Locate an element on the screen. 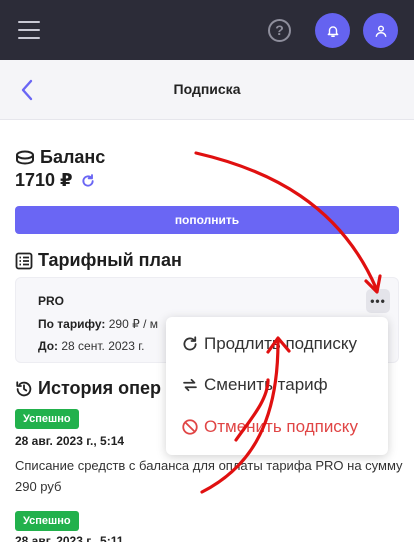 The image size is (414, 542). refresh-icon is located at coordinates (88, 181).